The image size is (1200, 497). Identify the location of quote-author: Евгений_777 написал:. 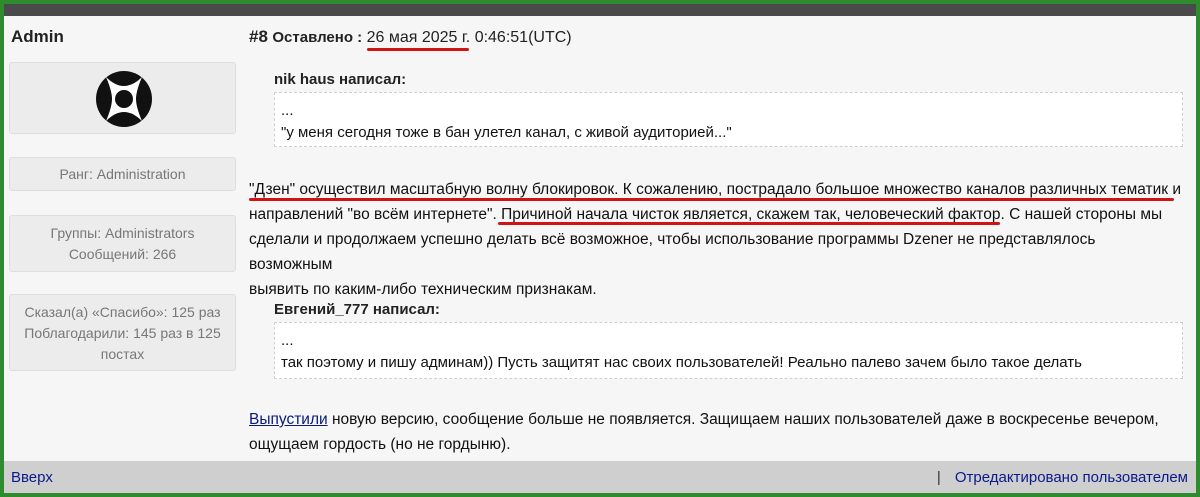
(357, 309).